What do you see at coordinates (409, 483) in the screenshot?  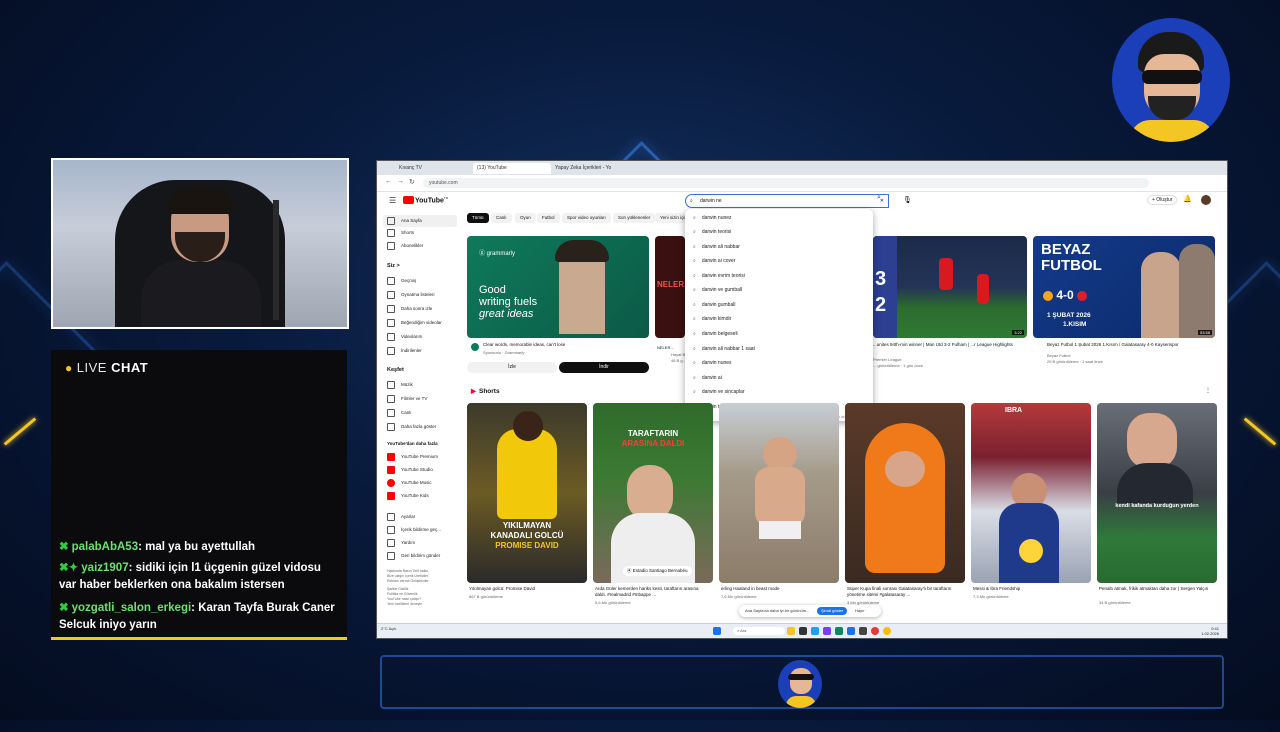 I see `sidebar-item-music-app: YouTube Music` at bounding box center [409, 483].